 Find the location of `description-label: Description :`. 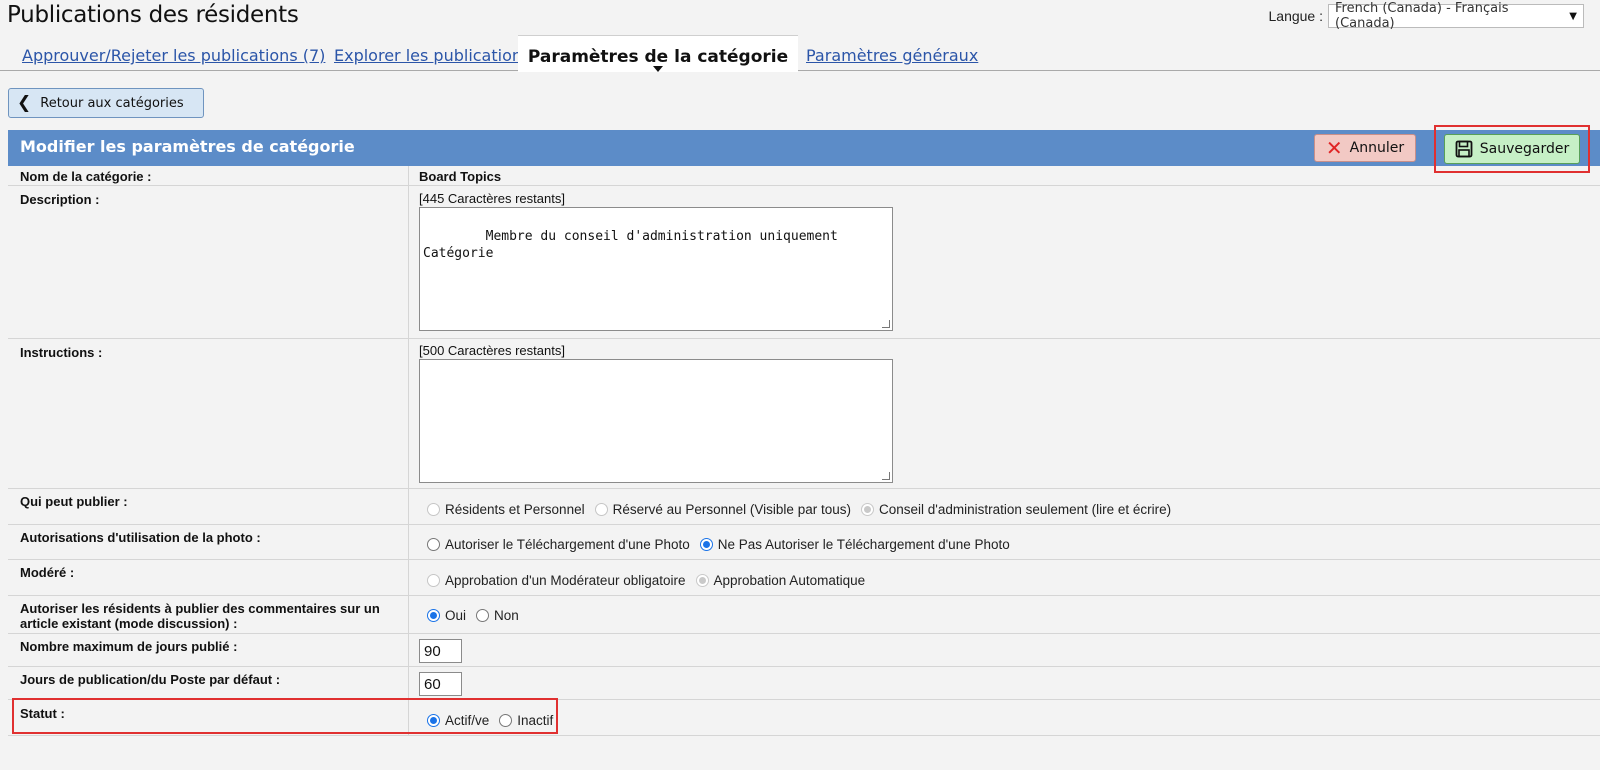

description-label: Description : is located at coordinates (60, 199).